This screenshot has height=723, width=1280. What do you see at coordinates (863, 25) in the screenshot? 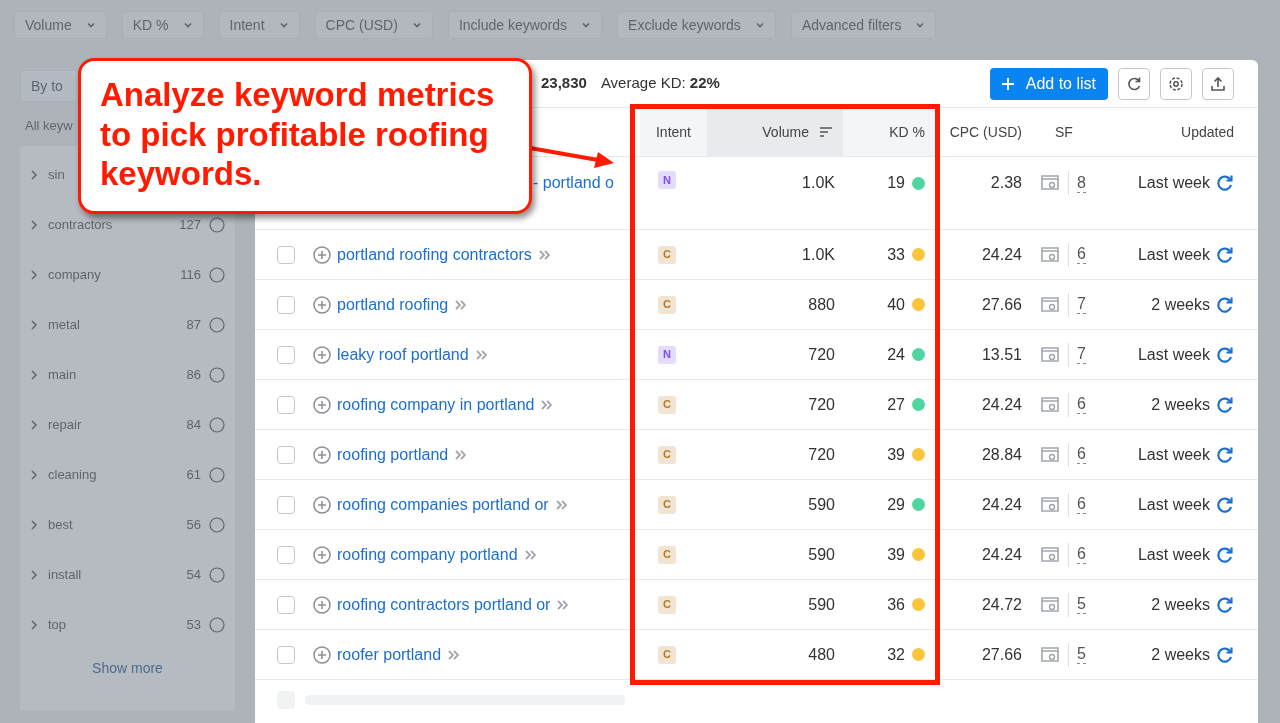
I see `filter-dropdown: Advanced filters` at bounding box center [863, 25].